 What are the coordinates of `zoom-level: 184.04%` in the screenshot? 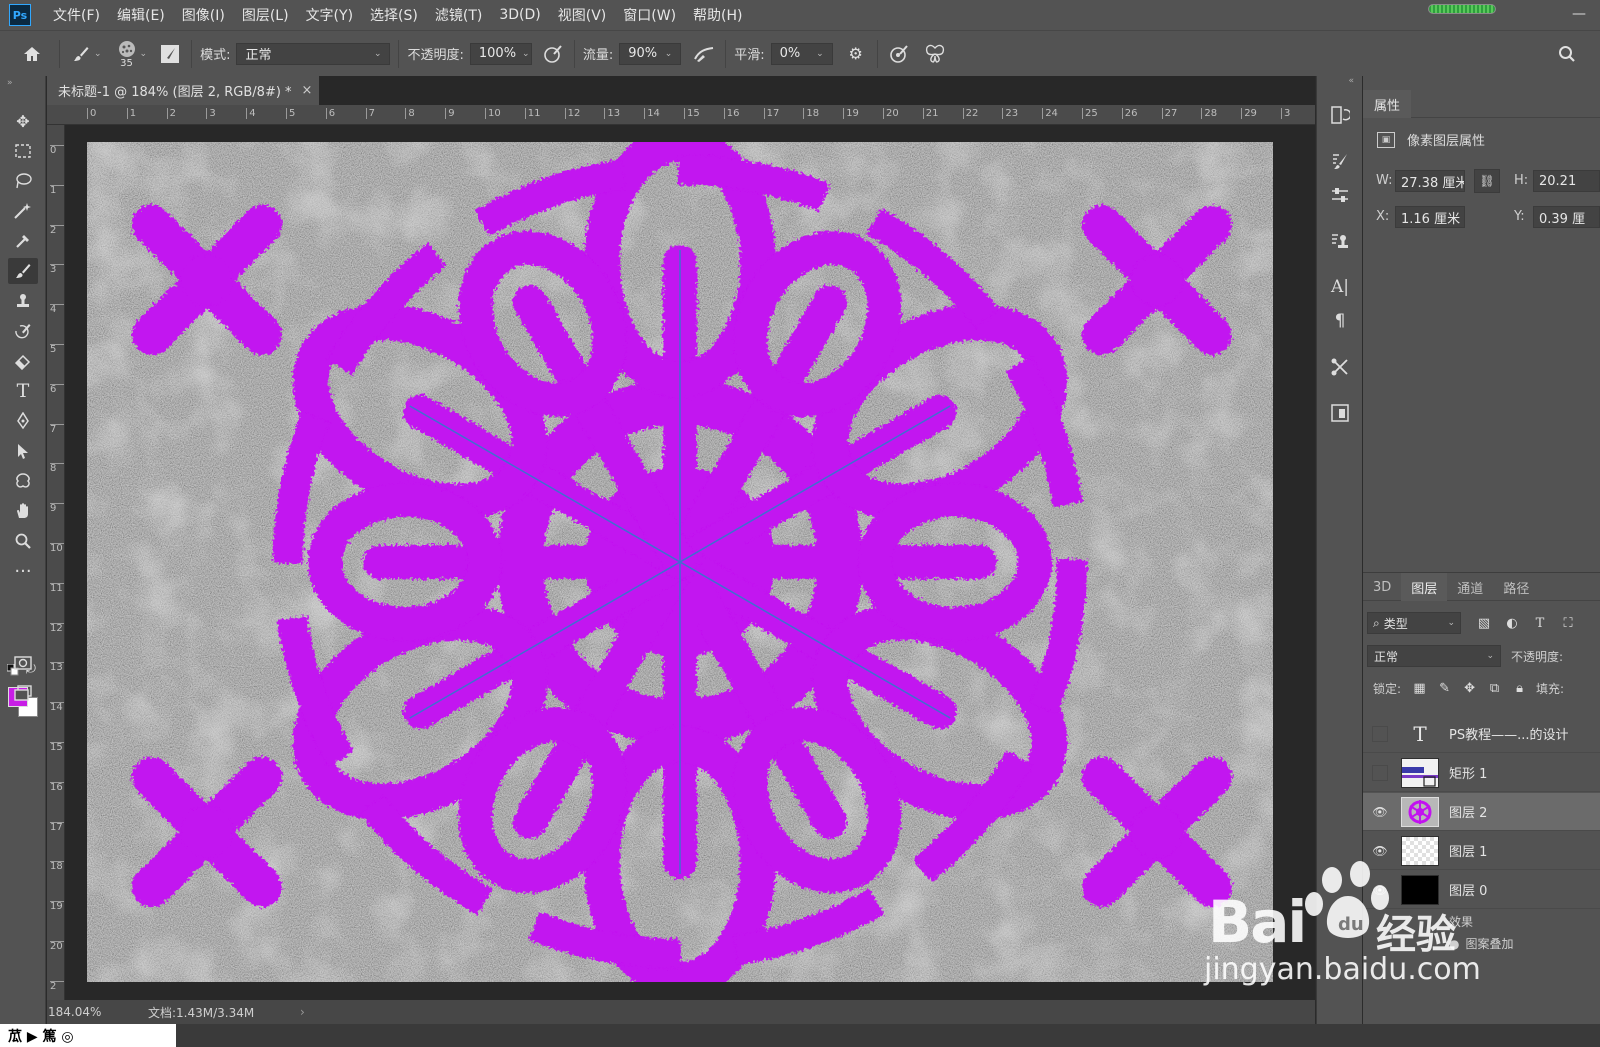 It's located at (88, 1012).